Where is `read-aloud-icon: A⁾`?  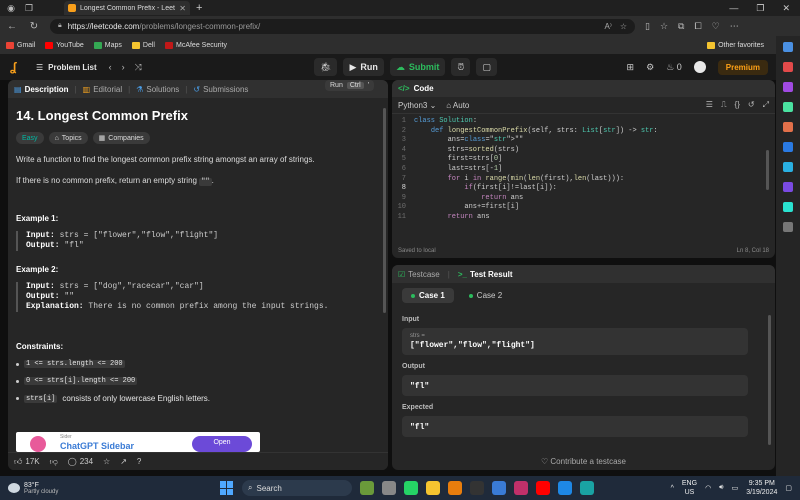
read-aloud-icon: A⁾ is located at coordinates (608, 26).